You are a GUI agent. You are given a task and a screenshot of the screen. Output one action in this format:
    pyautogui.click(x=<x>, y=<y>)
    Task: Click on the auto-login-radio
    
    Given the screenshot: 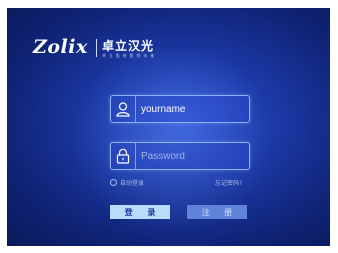 What is the action you would take?
    pyautogui.click(x=113, y=182)
    